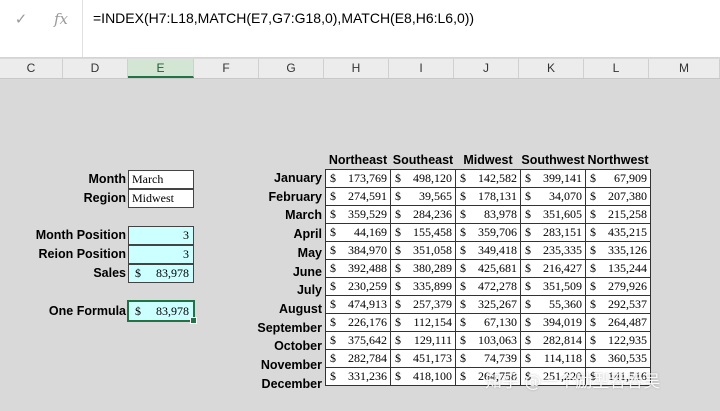  Describe the element at coordinates (423, 250) in the screenshot. I see `table-cell: $351,058` at that location.